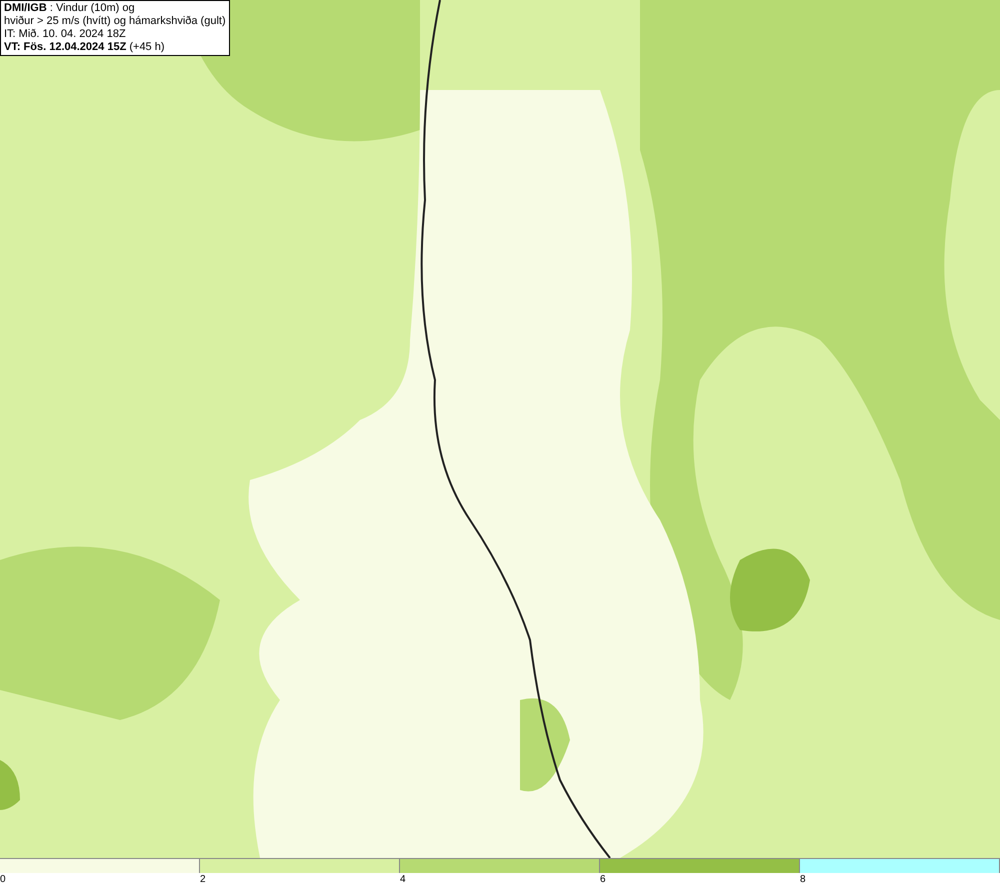 The image size is (1000, 887). Describe the element at coordinates (603, 880) in the screenshot. I see `scale-label: 6` at that location.